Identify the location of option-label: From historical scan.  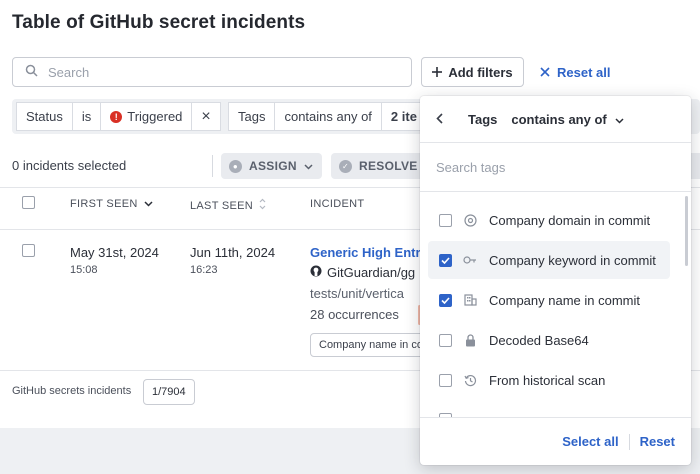
(547, 380).